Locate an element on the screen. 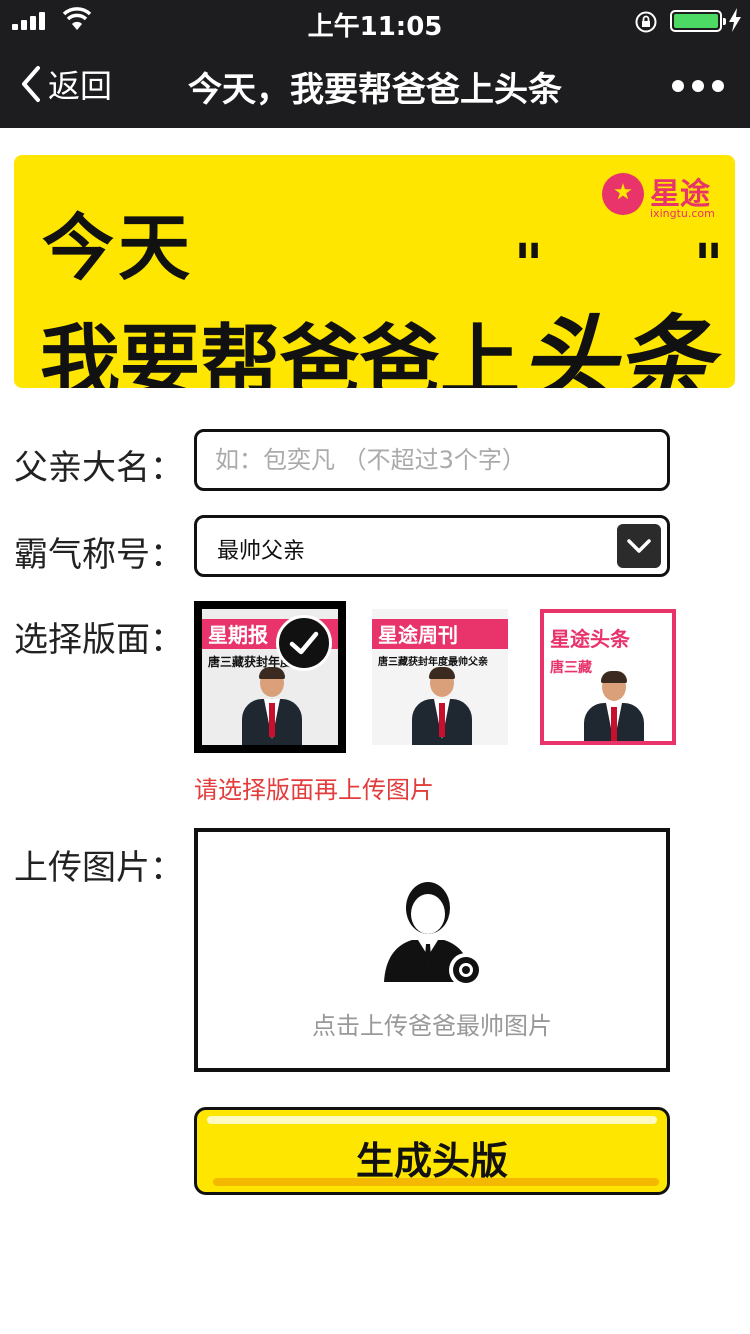  upload-label: 上传图片： is located at coordinates (99, 868).